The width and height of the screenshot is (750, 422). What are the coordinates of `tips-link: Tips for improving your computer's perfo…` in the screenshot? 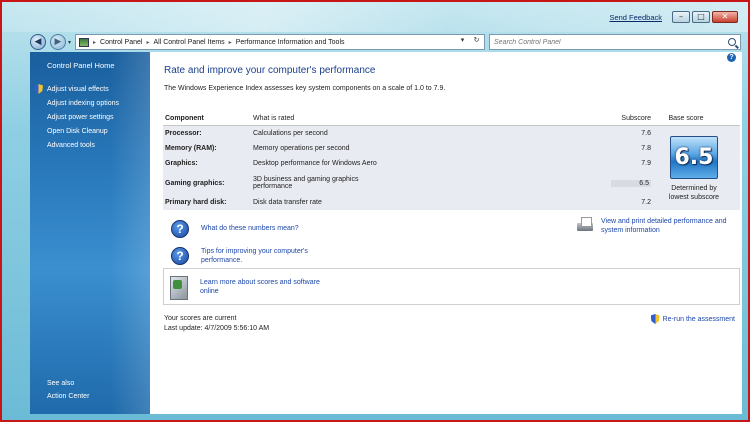 It's located at (254, 256).